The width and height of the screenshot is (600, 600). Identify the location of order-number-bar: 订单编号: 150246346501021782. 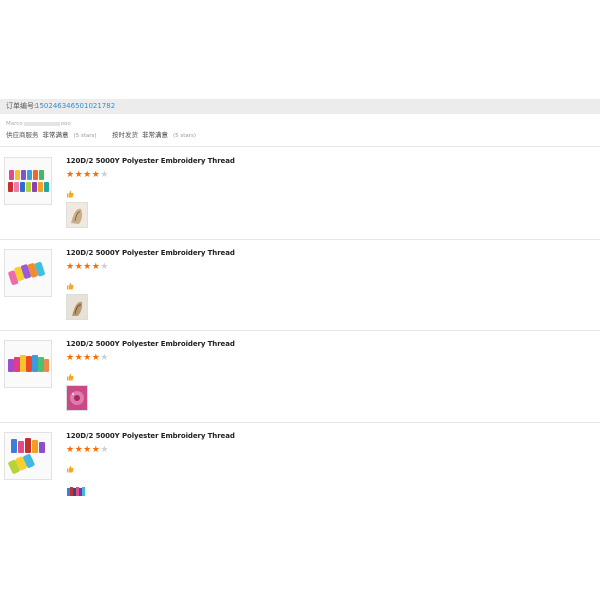
(300, 106).